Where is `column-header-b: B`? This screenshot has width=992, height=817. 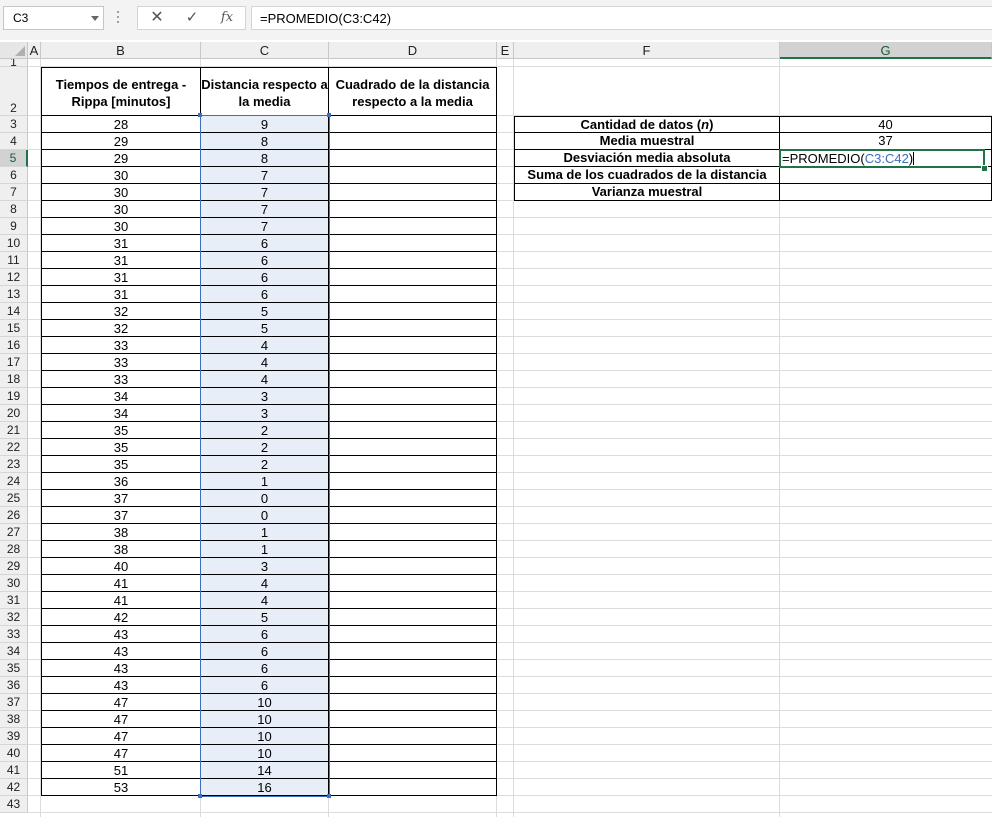 column-header-b: B is located at coordinates (121, 50).